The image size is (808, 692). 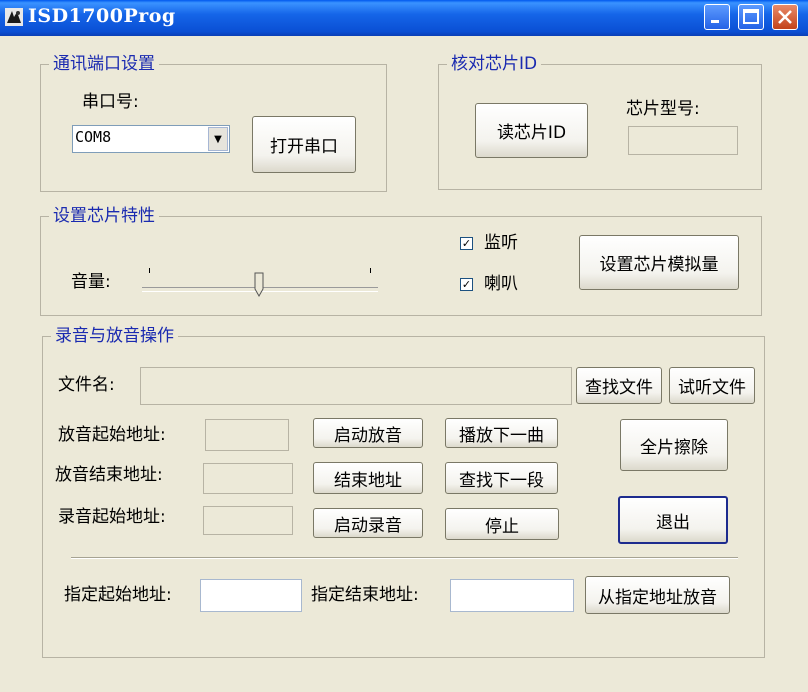 What do you see at coordinates (466, 243) in the screenshot?
I see `monitor-checkbox: ✓` at bounding box center [466, 243].